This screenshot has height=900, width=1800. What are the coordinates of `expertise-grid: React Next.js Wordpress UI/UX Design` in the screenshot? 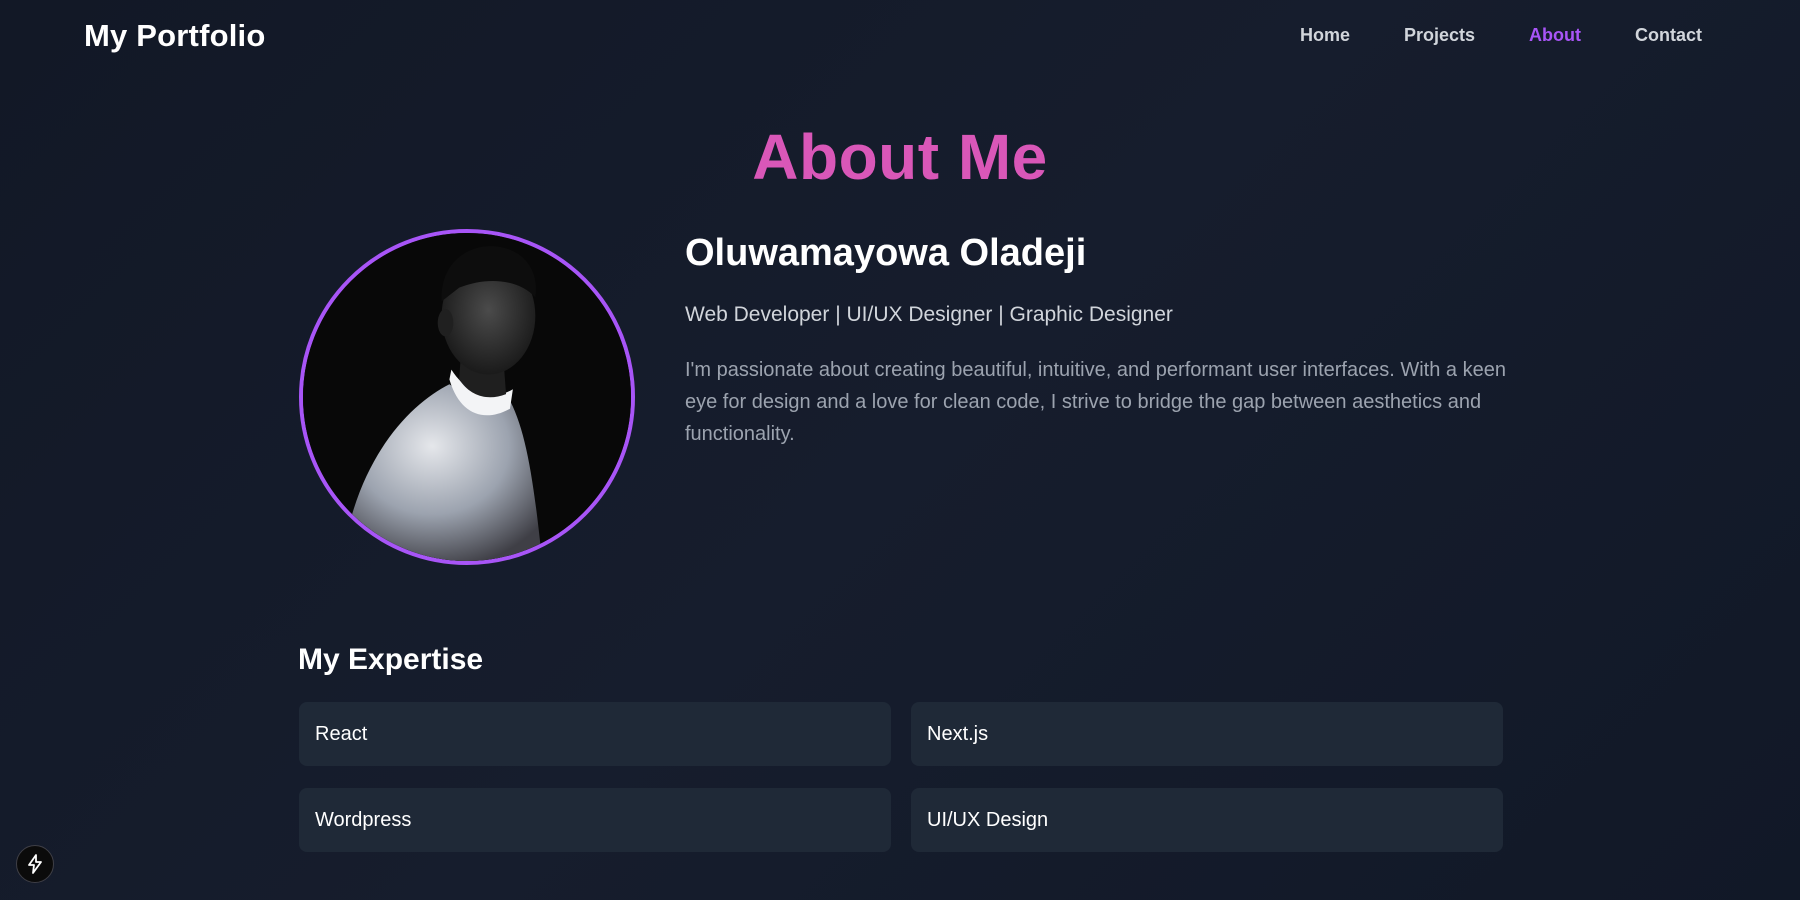 It's located at (901, 777).